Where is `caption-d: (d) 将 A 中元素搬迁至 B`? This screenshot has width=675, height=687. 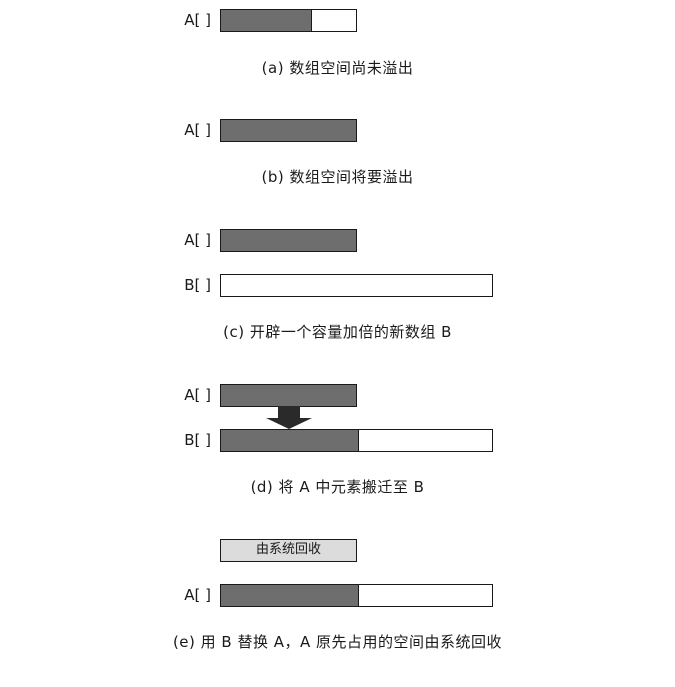
caption-d: (d) 将 A 中元素搬迁至 B is located at coordinates (337, 487).